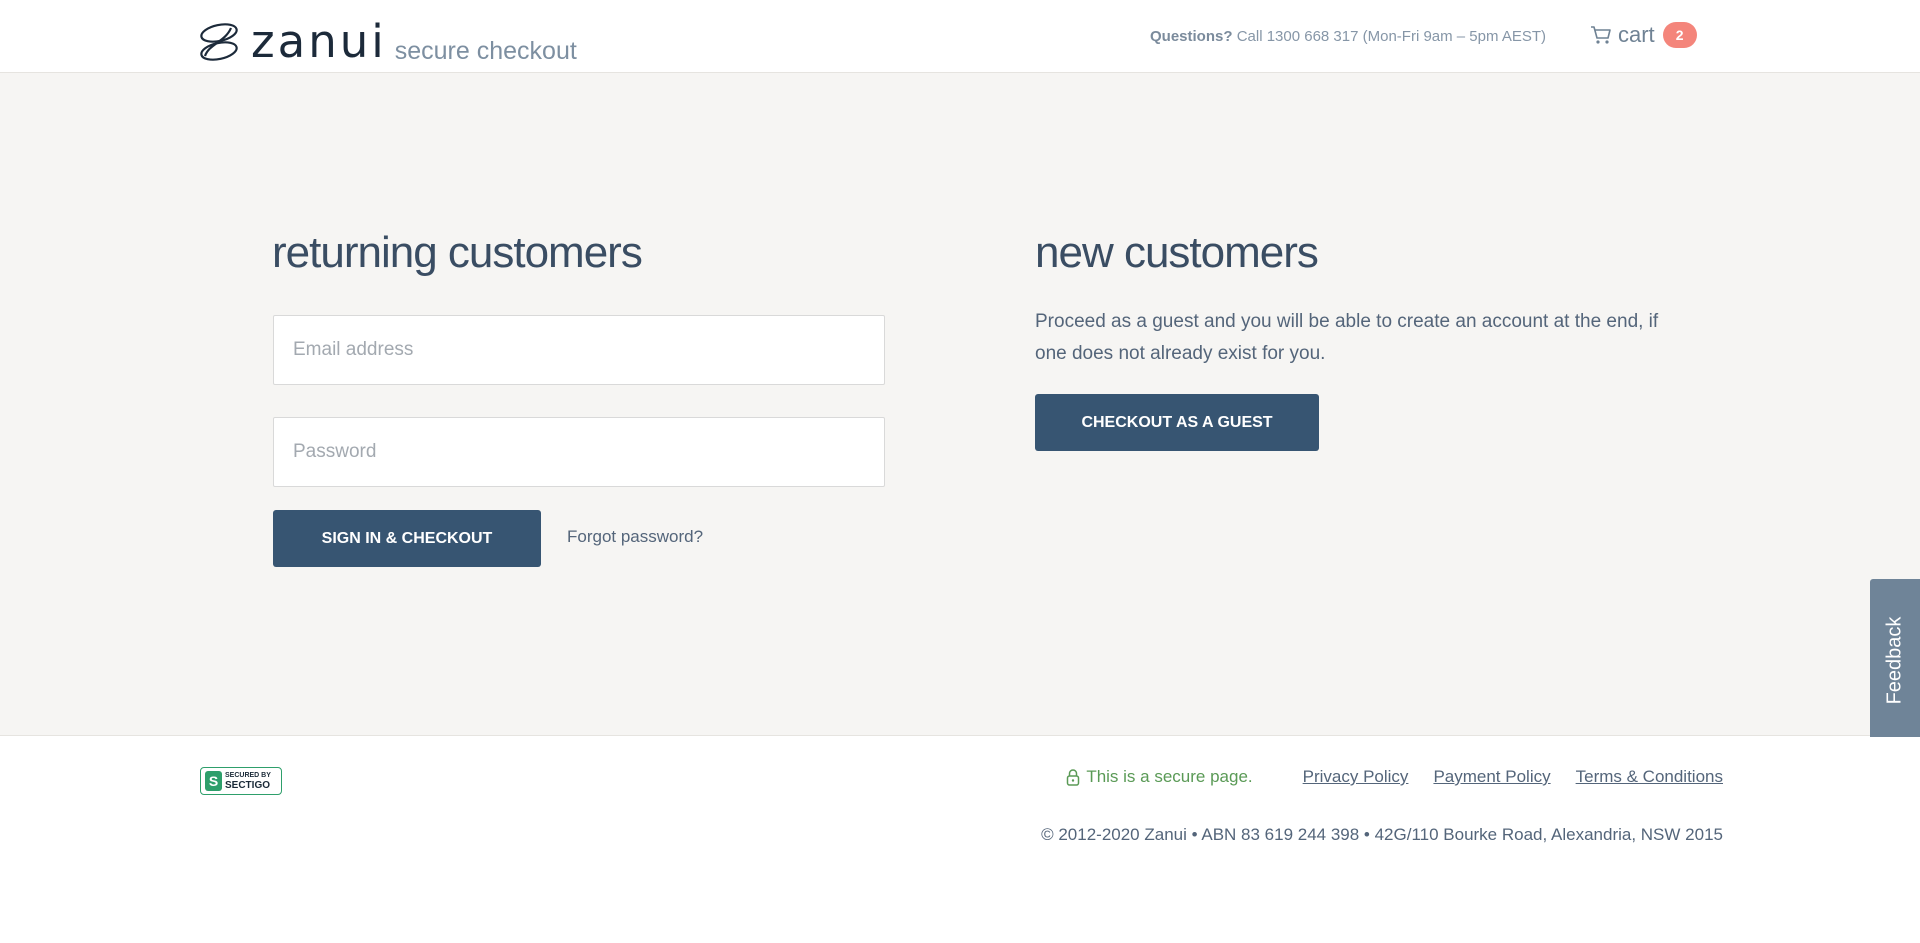  What do you see at coordinates (319, 41) in the screenshot?
I see `logo-wordmark: zanui` at bounding box center [319, 41].